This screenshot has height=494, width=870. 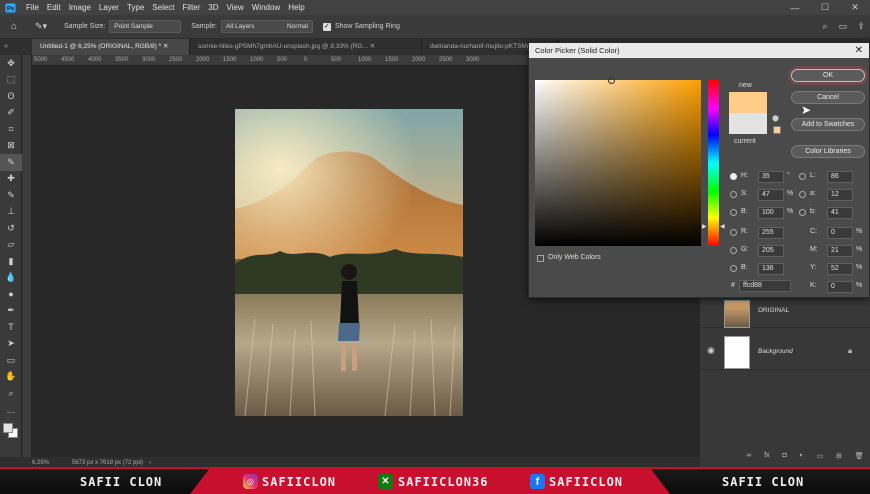 What do you see at coordinates (11, 113) in the screenshot?
I see `quick-select-tool-icon: ✐` at bounding box center [11, 113].